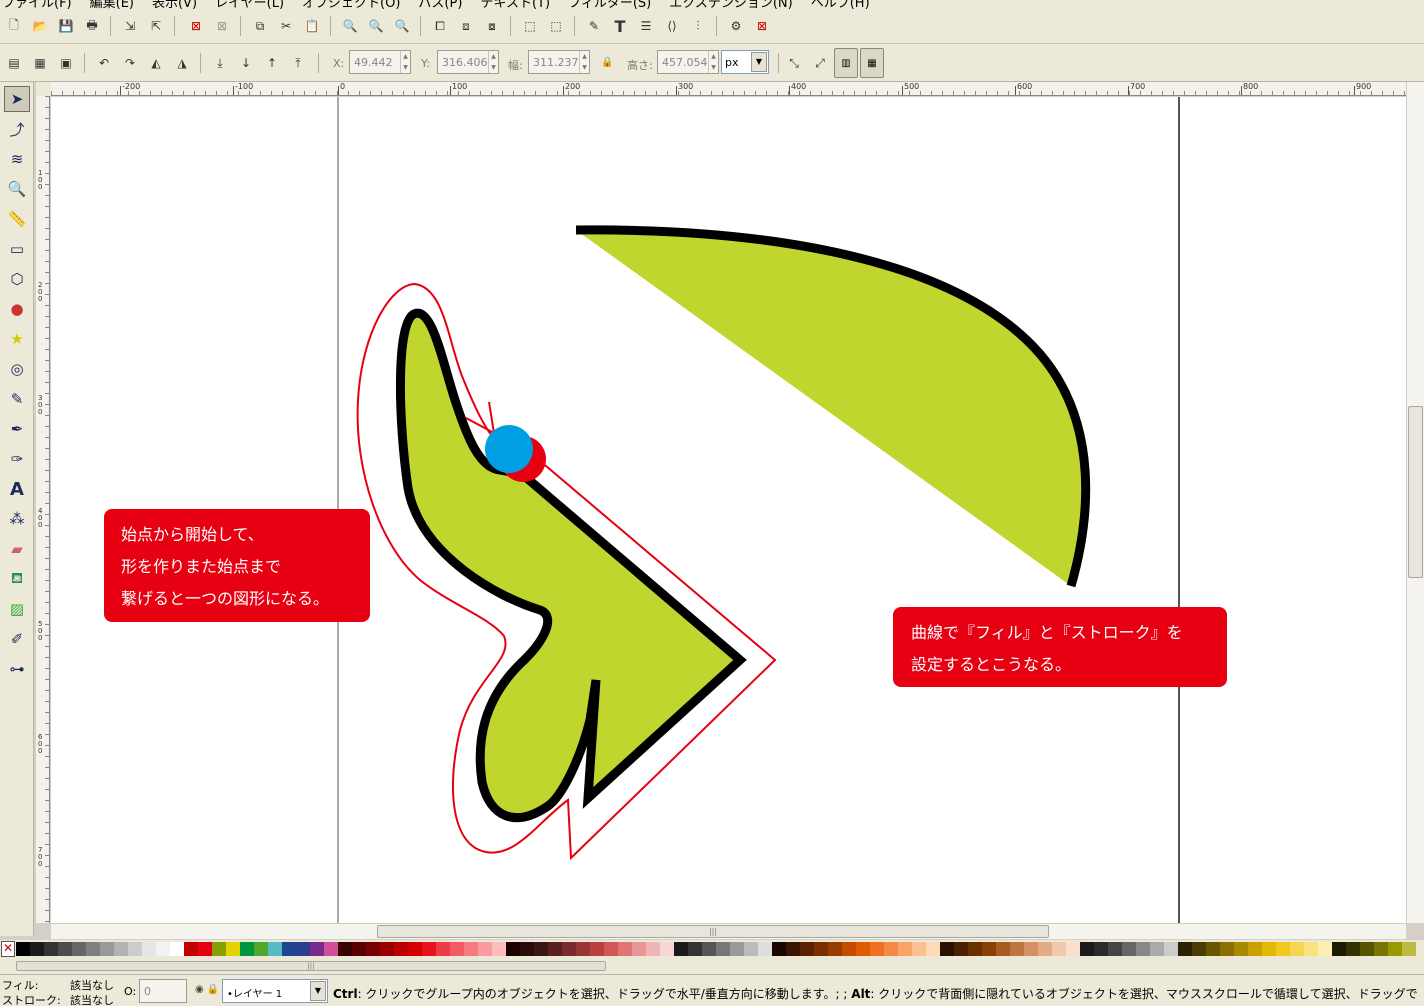 The image size is (1424, 1006). I want to click on pen-tool-icon: ✒, so click(17, 429).